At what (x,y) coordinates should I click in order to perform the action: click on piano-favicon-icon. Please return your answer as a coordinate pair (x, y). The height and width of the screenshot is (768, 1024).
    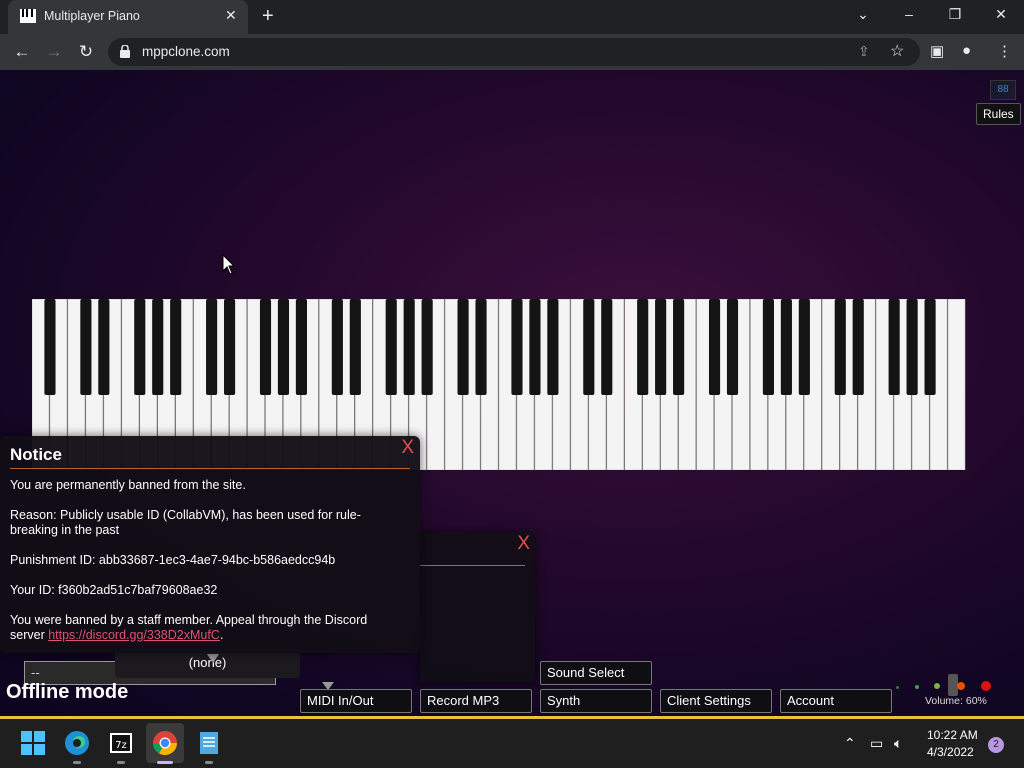
    Looking at the image, I should click on (28, 16).